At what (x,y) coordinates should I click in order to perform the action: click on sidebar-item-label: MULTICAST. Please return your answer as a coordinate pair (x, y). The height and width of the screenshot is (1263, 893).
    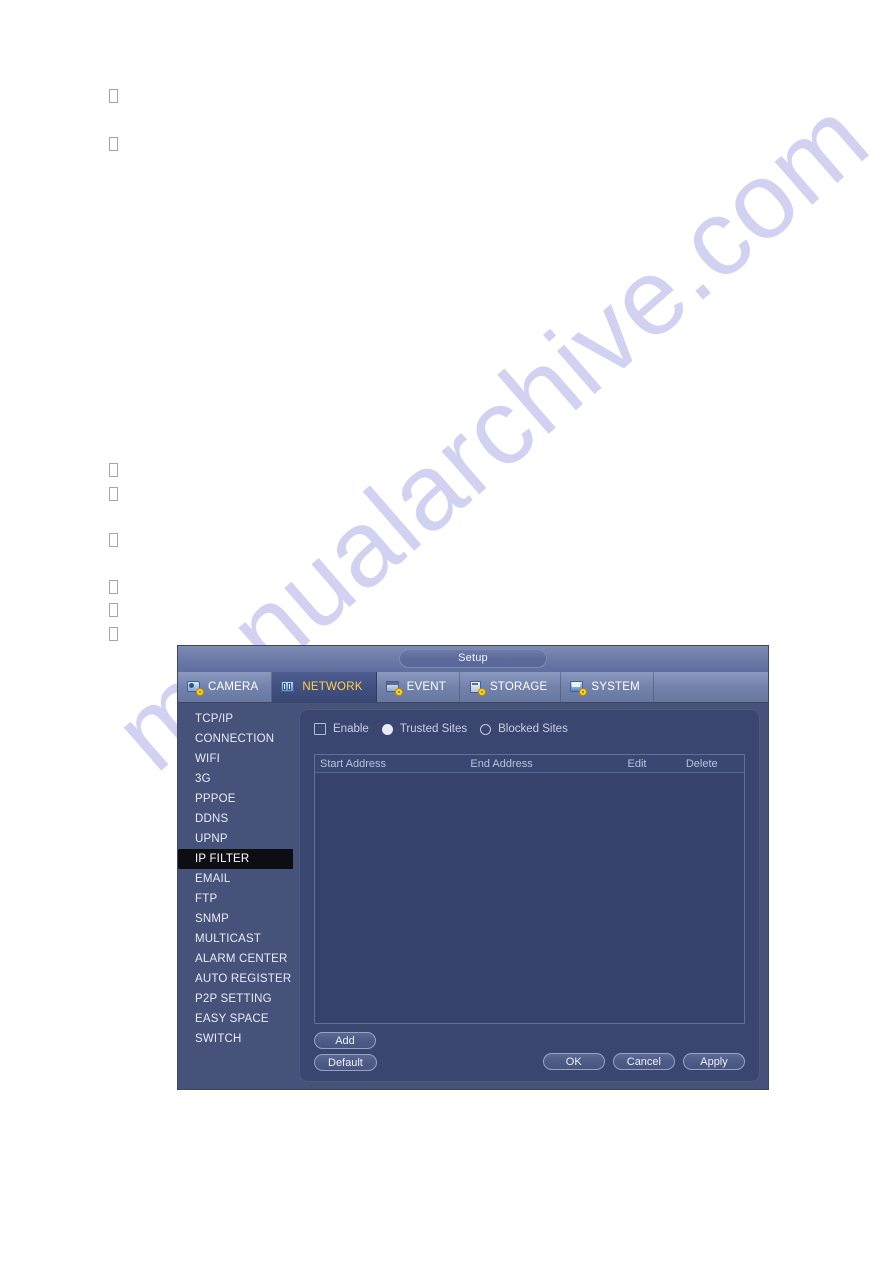
    Looking at the image, I should click on (228, 939).